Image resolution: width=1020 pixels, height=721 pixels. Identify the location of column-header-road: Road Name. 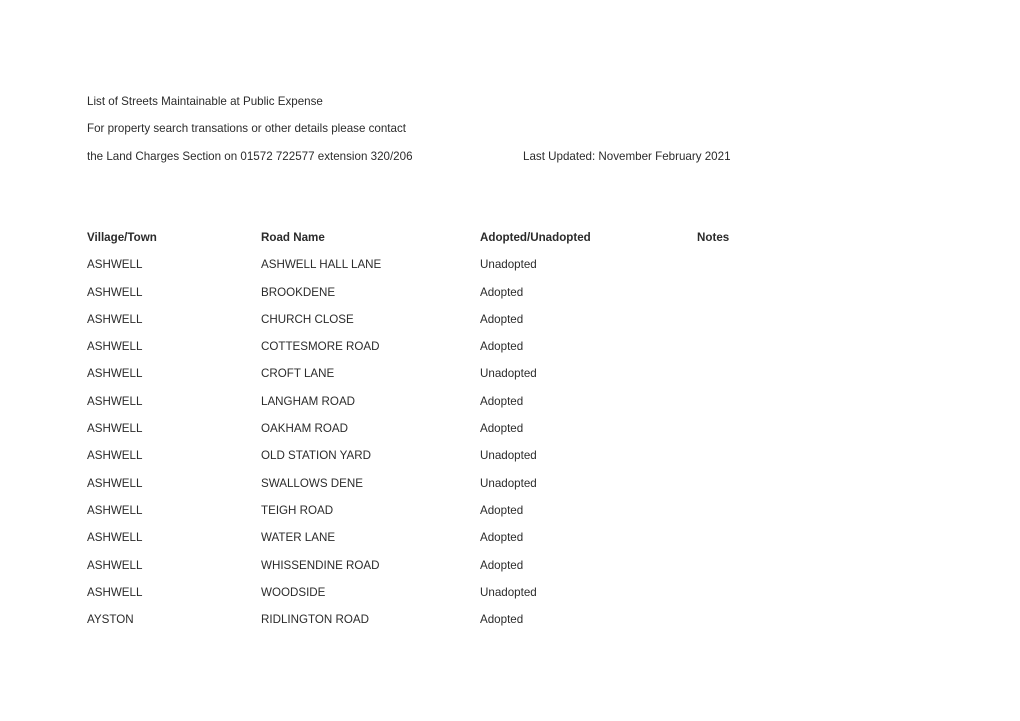
(293, 237).